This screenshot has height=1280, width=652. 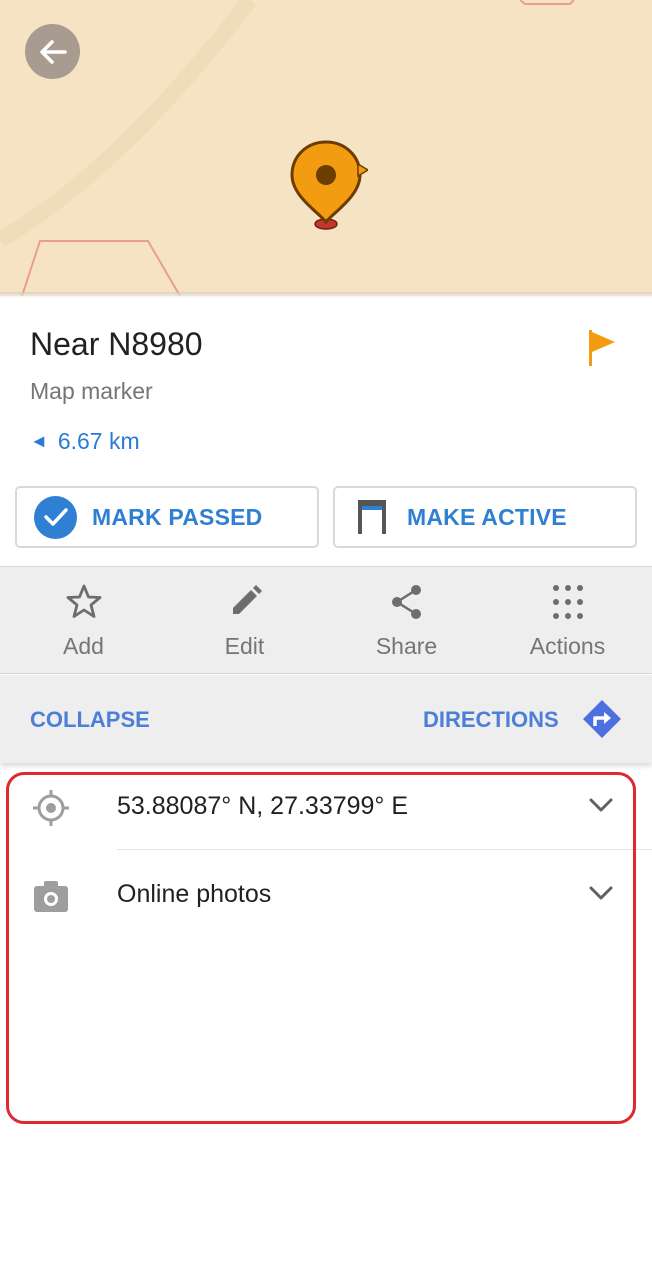 I want to click on mark-passed-label: MARK PASSED, so click(x=177, y=516).